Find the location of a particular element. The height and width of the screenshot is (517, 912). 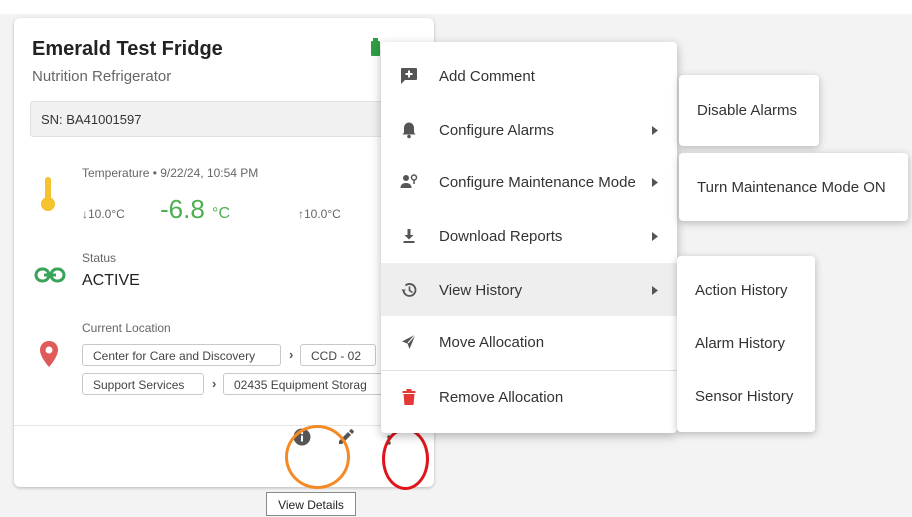

menu-item-remove-allocation: Remove Allocation is located at coordinates (529, 397).